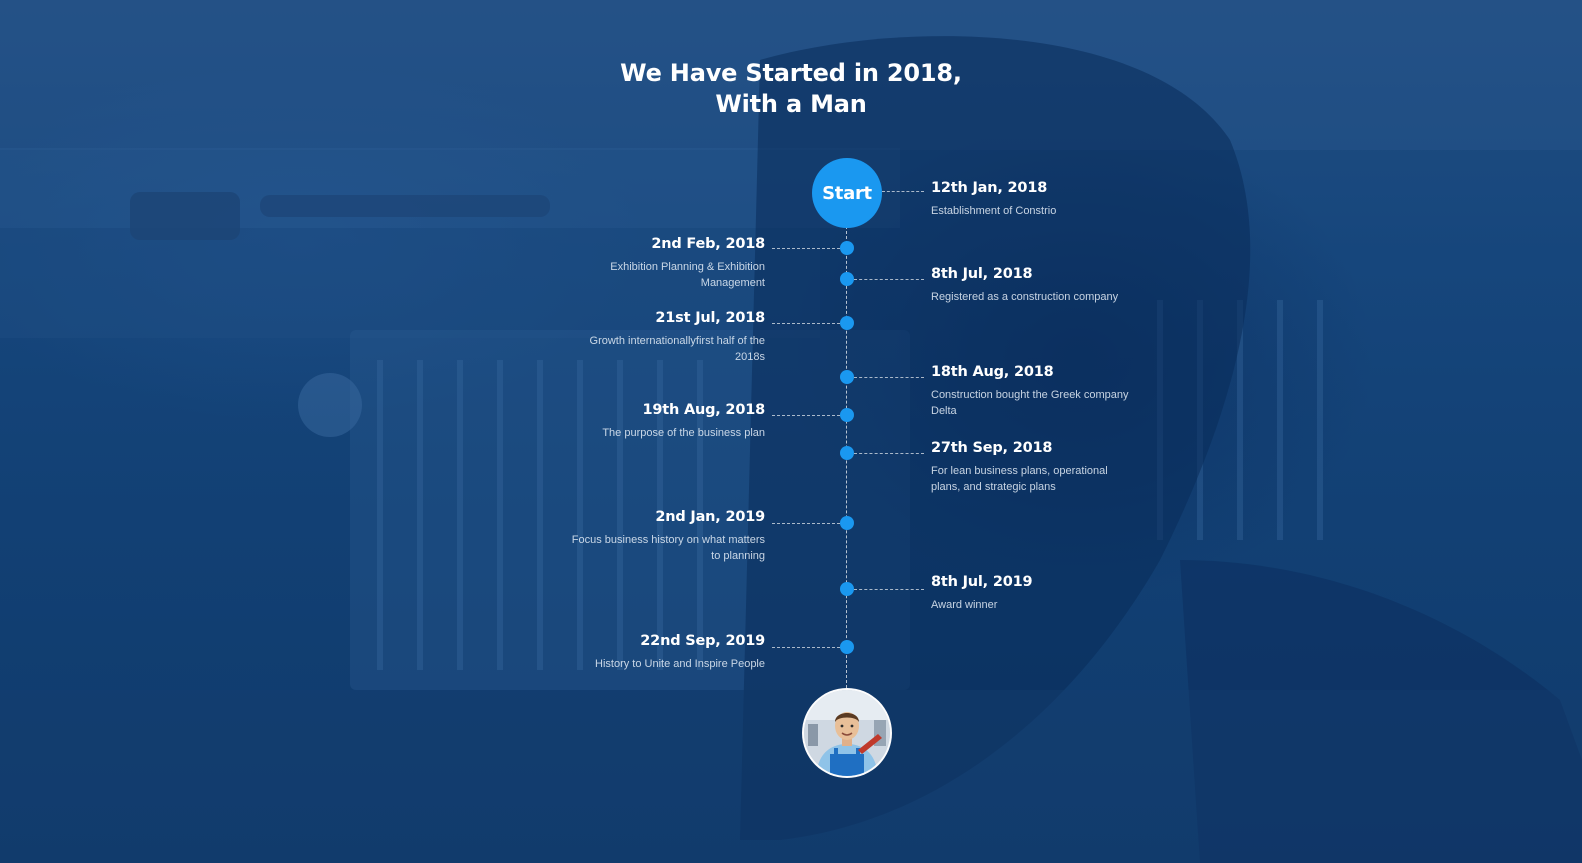  I want to click on heading-line-2: With a Man, so click(791, 104).